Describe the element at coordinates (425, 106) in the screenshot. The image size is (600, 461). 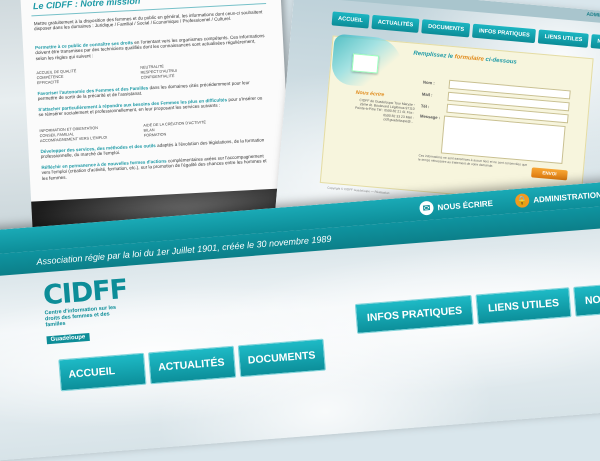
I see `field-label: Tél :` at that location.